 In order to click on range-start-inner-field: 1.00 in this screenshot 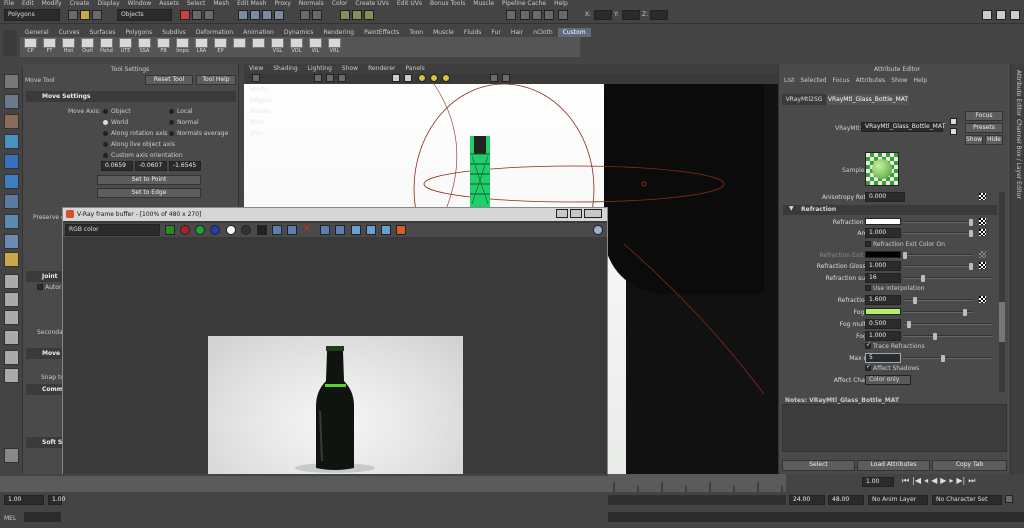, I will do `click(56, 500)`.